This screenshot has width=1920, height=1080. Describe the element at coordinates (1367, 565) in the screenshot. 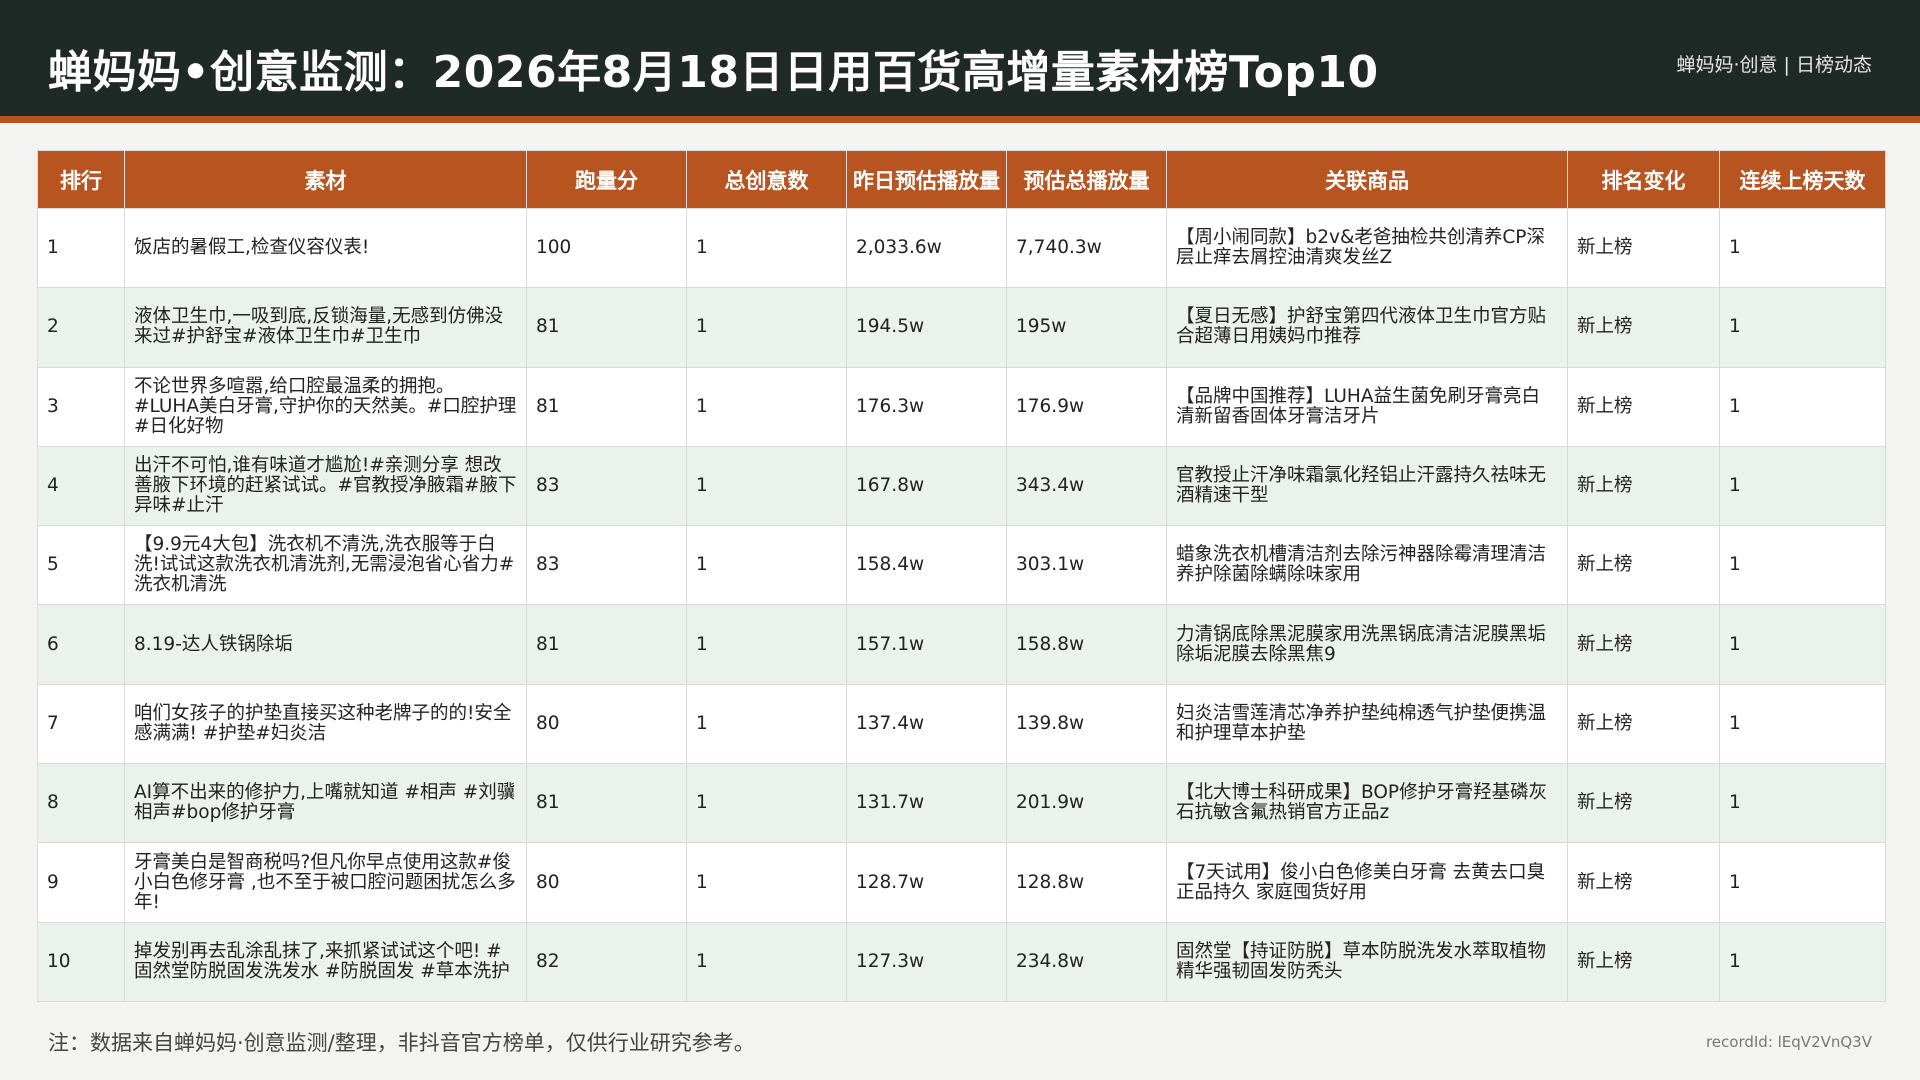

I see `product-cell: 蜡象洗衣机槽清洁剂去除污神器除霉清理清洁养护除菌除螨除味家用` at that location.